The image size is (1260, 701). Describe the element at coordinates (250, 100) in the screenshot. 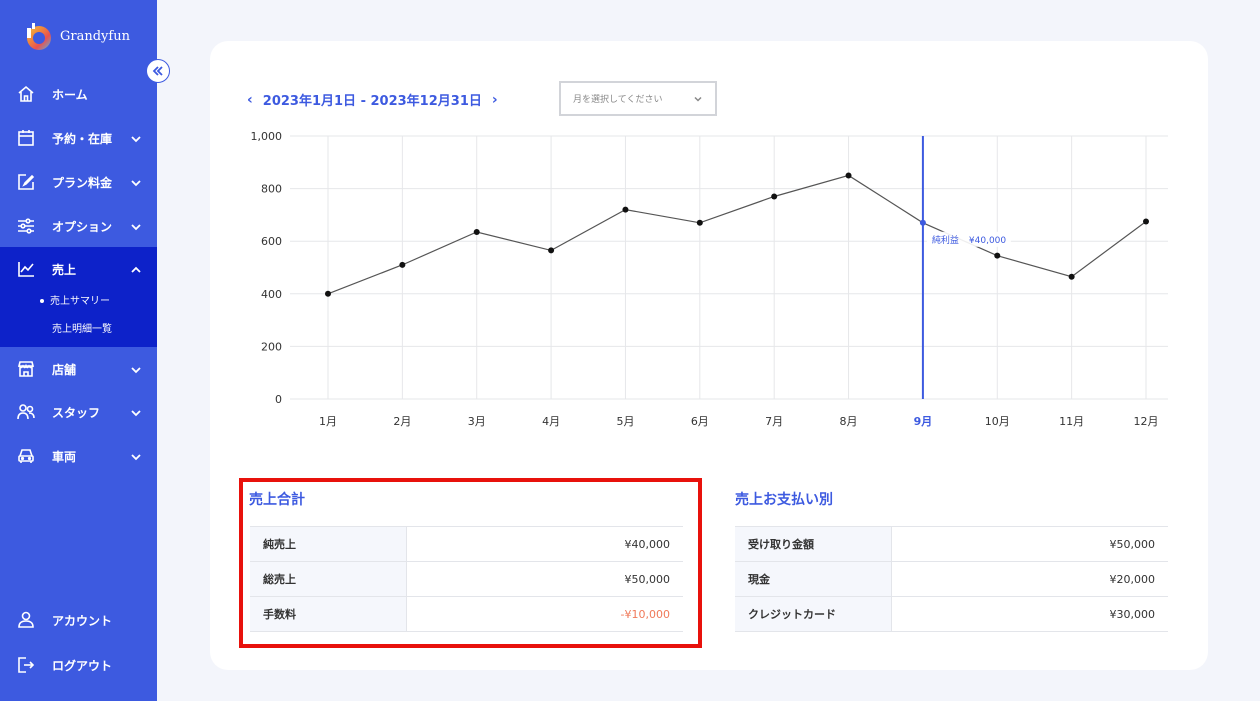

I see `prev-period-button: ‹` at that location.